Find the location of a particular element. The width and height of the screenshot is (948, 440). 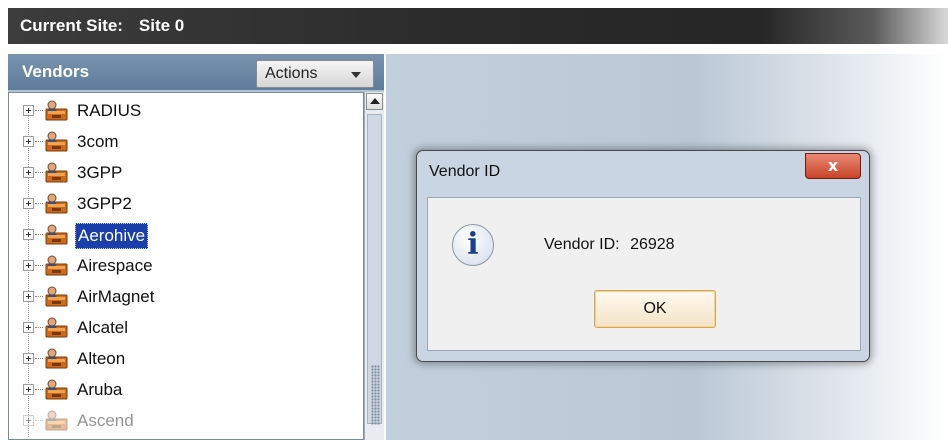

vendor-item-label: Airespace is located at coordinates (115, 265).